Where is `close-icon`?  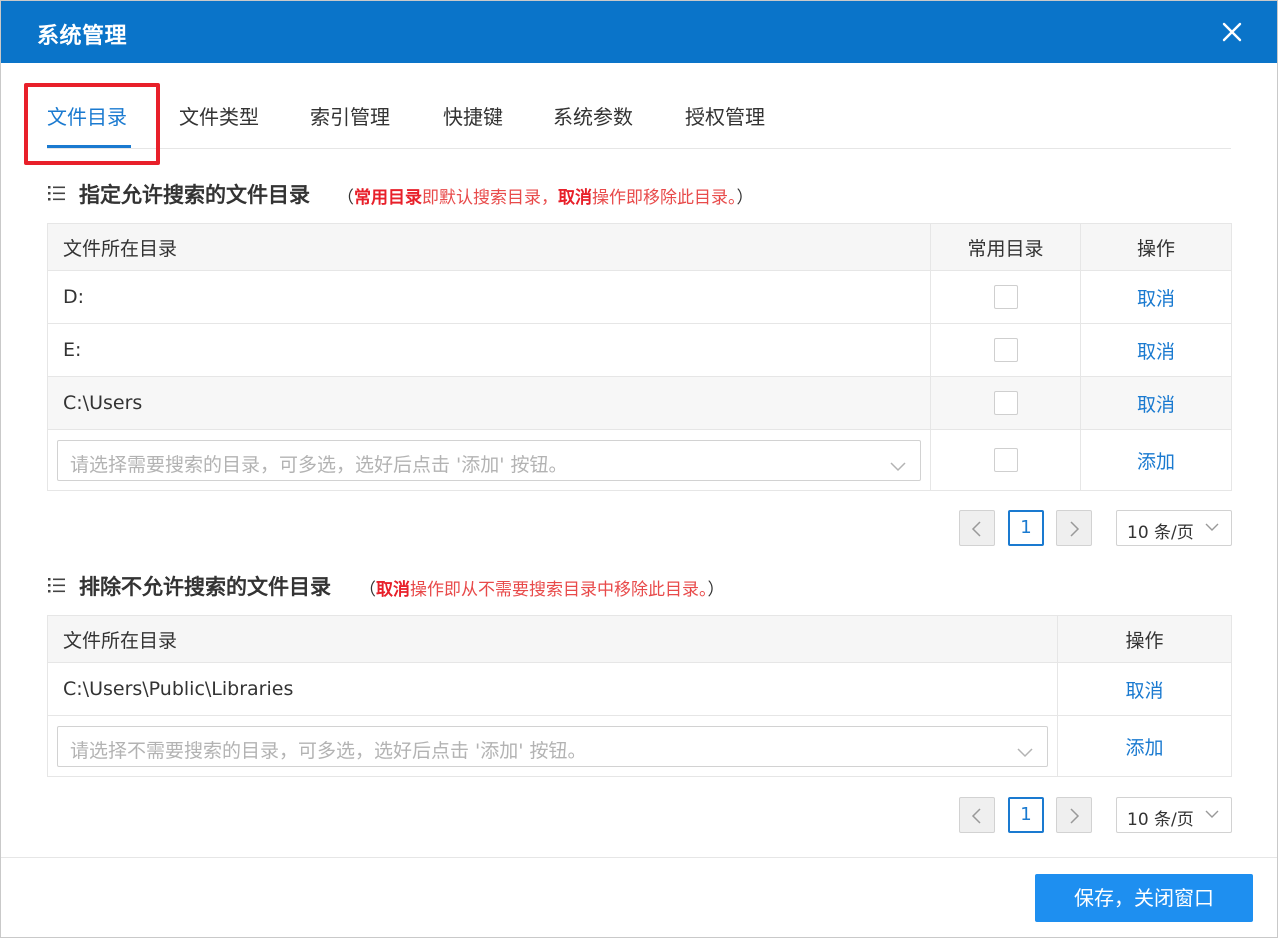 close-icon is located at coordinates (1232, 32).